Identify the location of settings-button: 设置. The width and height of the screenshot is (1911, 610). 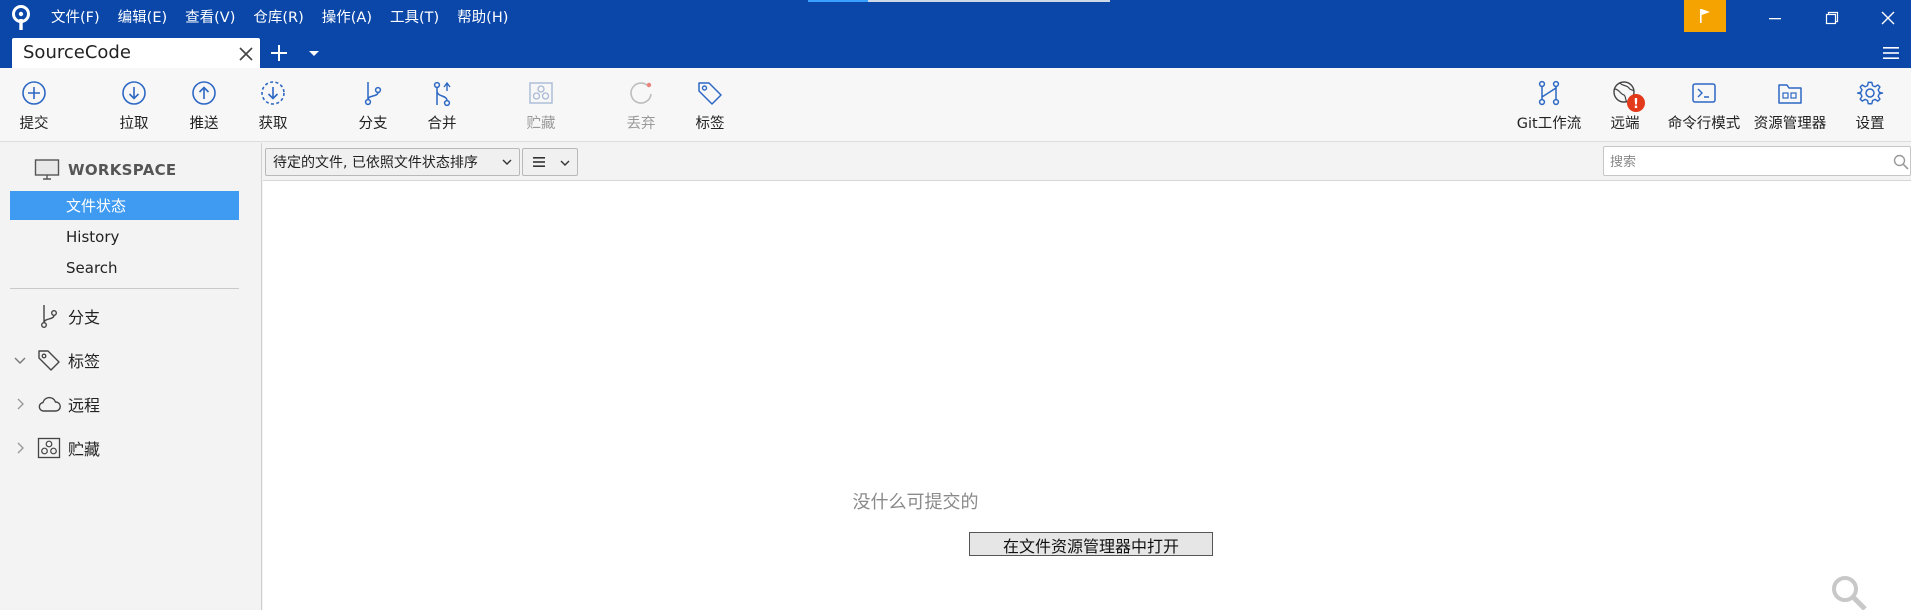
(1870, 105).